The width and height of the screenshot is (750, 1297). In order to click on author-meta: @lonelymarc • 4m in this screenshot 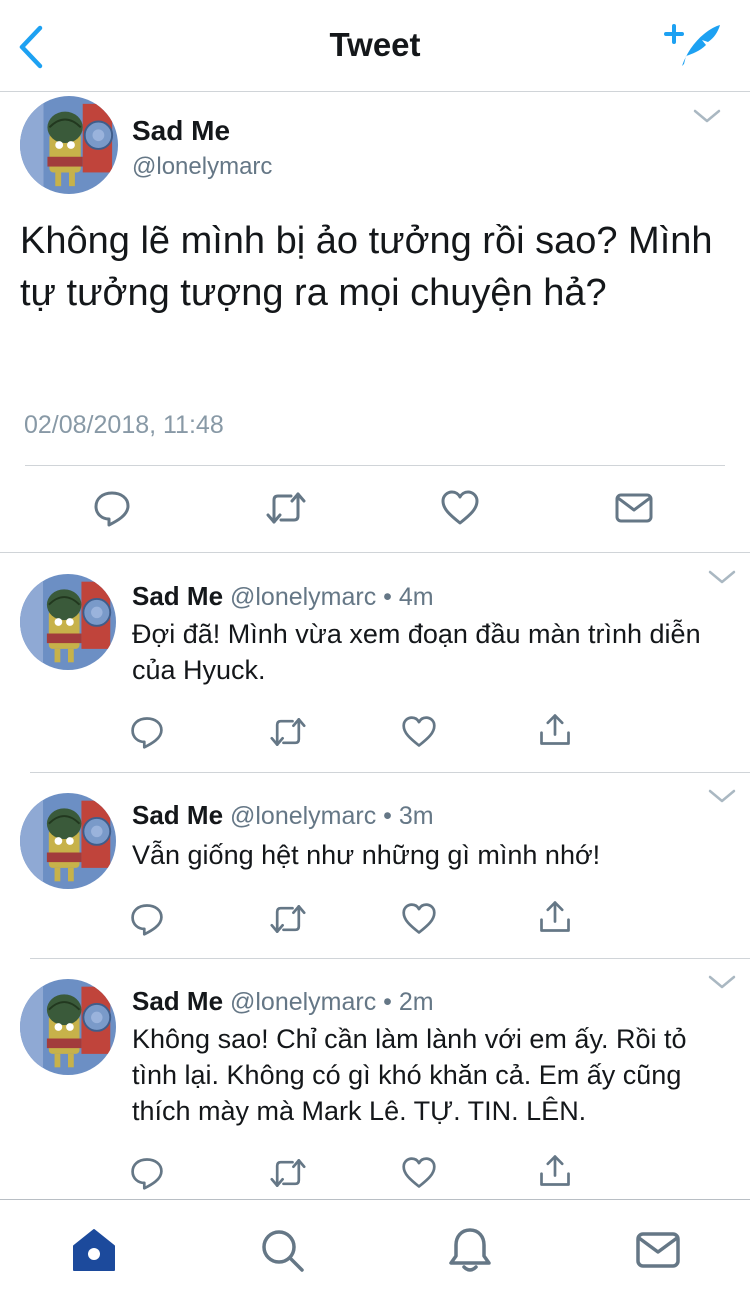, I will do `click(331, 597)`.